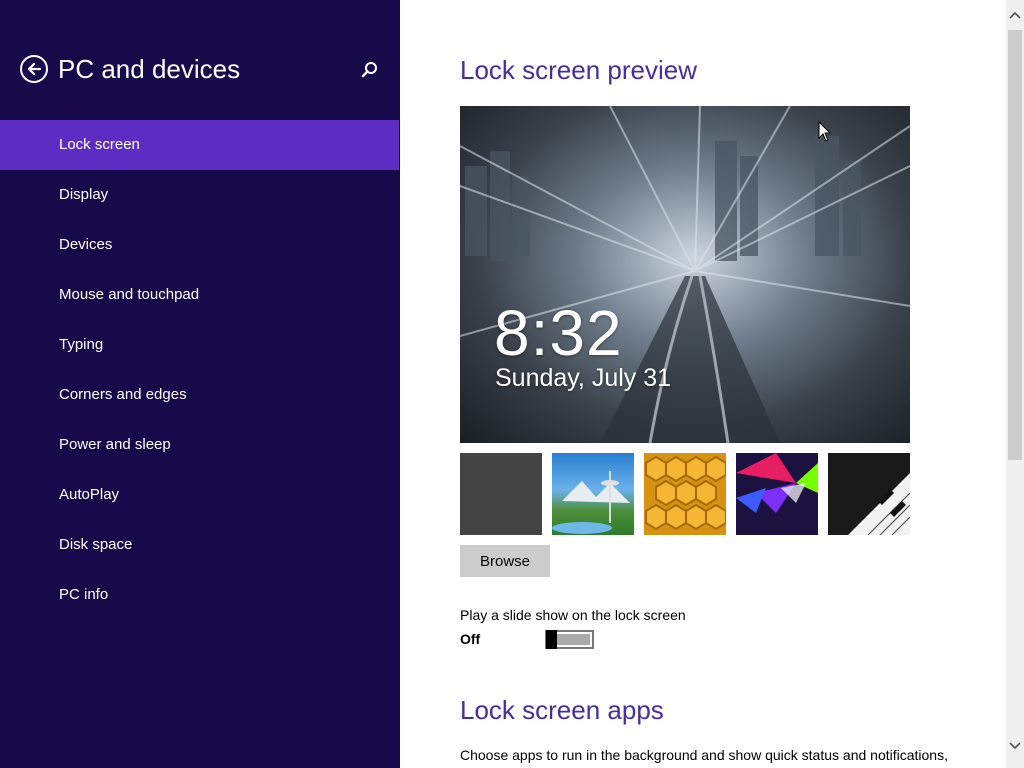  What do you see at coordinates (1015, 746) in the screenshot?
I see `scroll-down-icon` at bounding box center [1015, 746].